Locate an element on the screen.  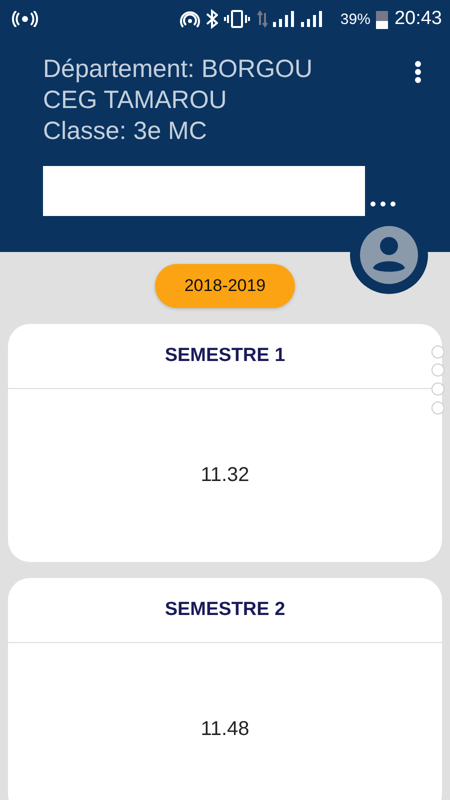
battery-icon is located at coordinates (382, 19).